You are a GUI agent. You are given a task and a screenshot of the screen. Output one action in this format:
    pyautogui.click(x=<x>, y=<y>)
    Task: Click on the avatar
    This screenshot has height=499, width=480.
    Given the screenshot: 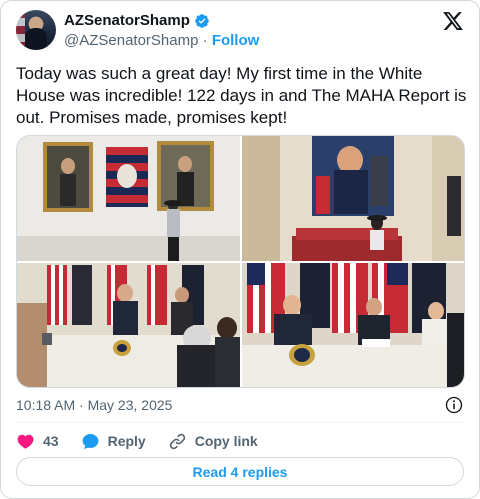 What is the action you would take?
    pyautogui.click(x=36, y=30)
    